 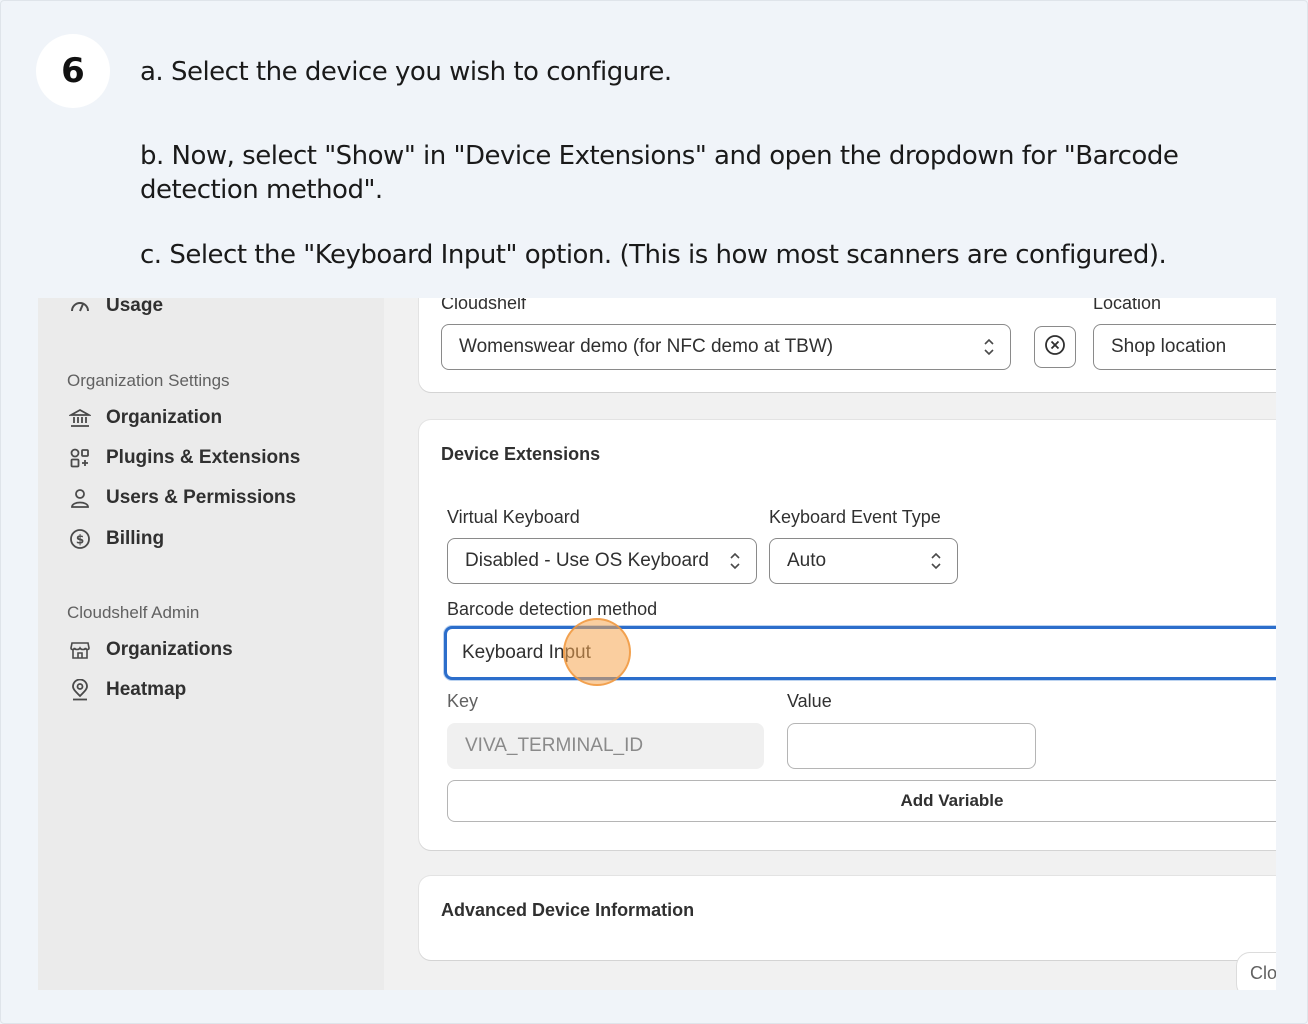 I want to click on sidebar-item-usage: Usage, so click(x=115, y=309).